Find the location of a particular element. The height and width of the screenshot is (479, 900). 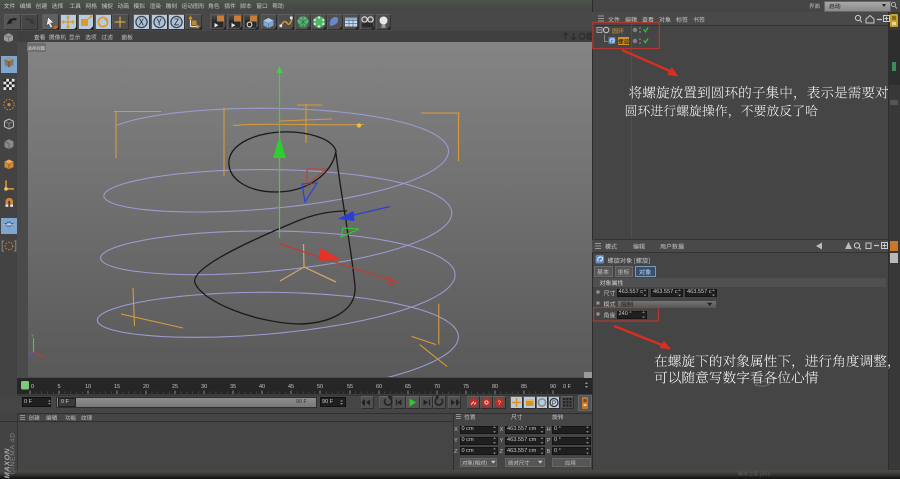

svg-text: X is located at coordinates (47, 360).